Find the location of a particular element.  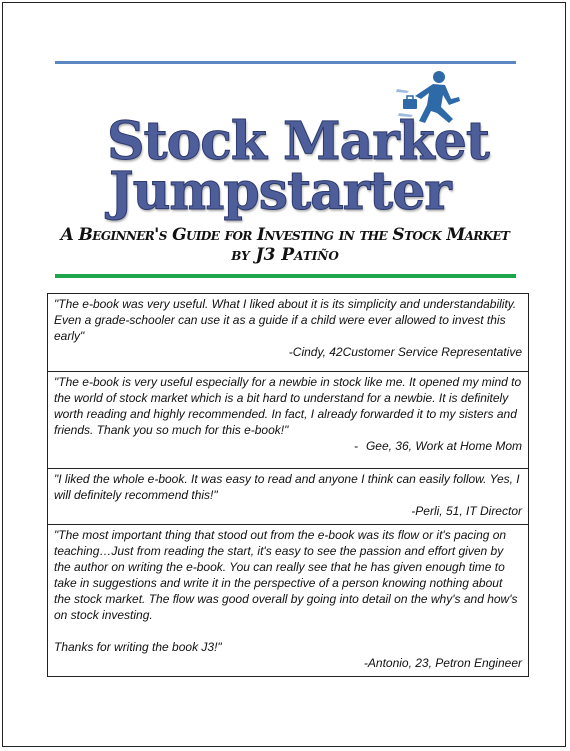

testimonial-closing: Thanks for writing the book J3!" is located at coordinates (138, 647).